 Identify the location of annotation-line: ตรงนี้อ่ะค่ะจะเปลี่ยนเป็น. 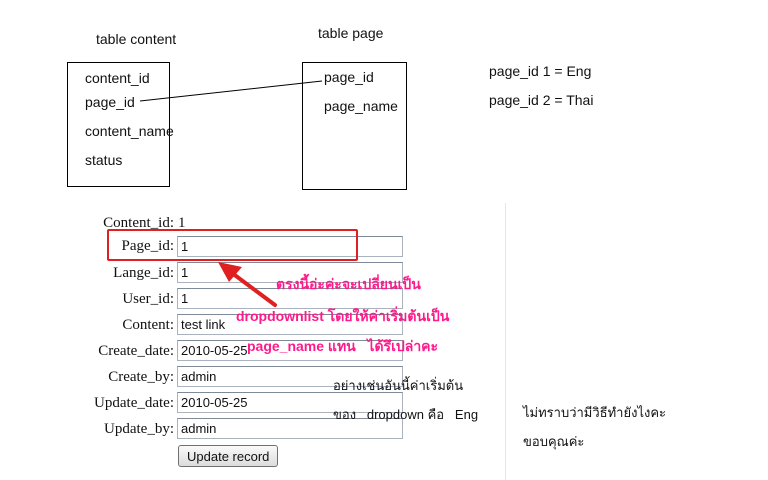
(348, 284).